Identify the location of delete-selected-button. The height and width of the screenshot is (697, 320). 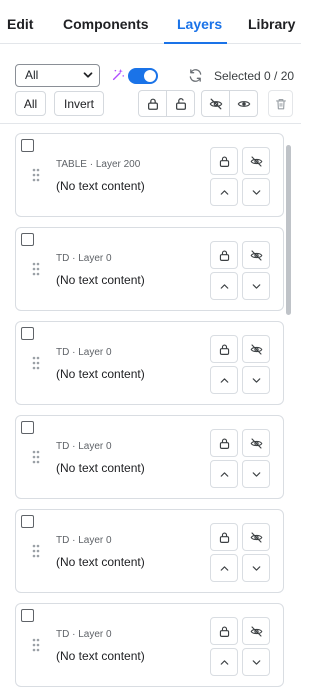
(280, 103).